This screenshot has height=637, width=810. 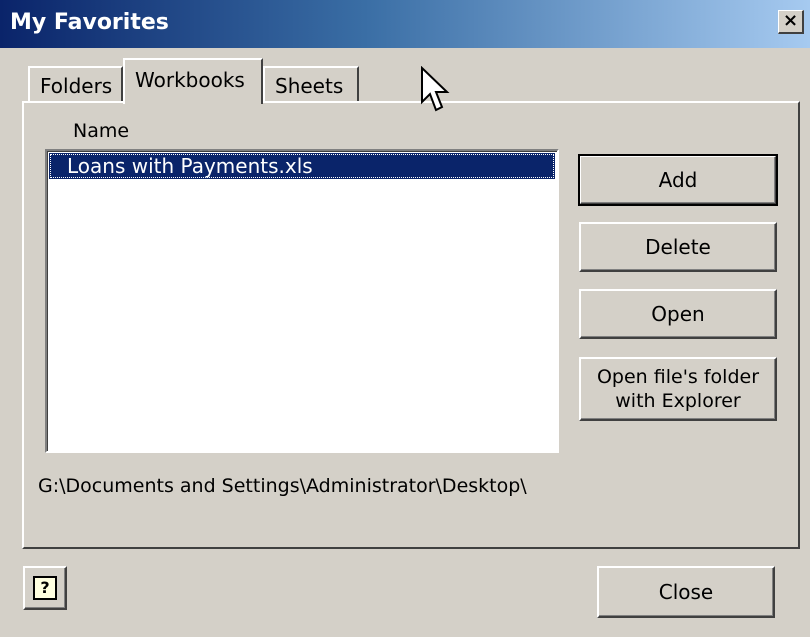 I want to click on close-icon: ×, so click(x=790, y=20).